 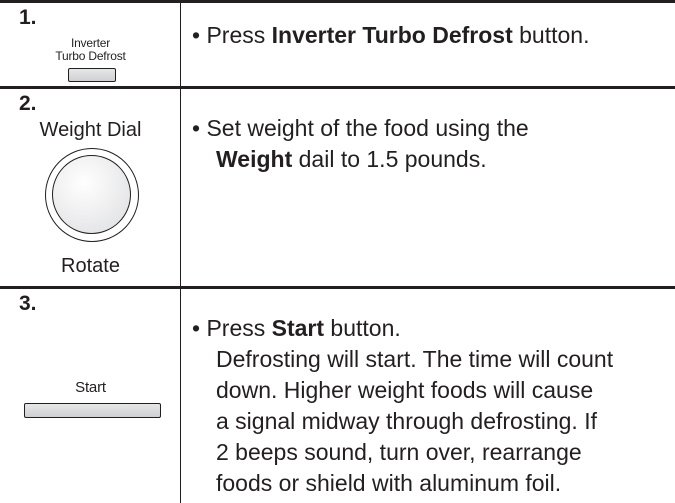 I want to click on step-3-control-cell: 3. Start, so click(x=90, y=396).